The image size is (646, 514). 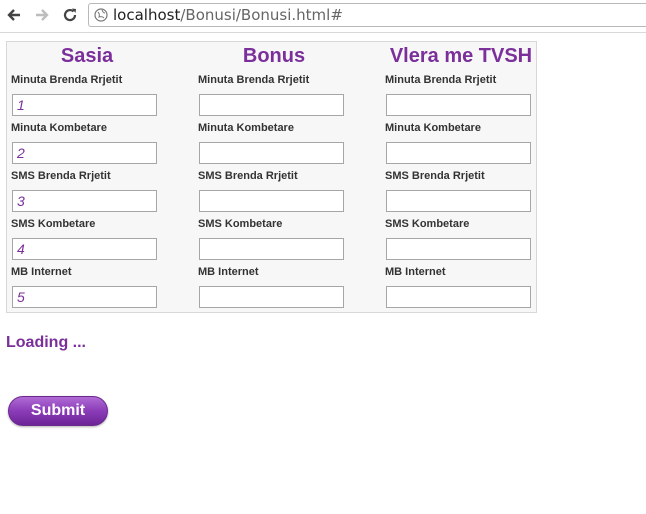 What do you see at coordinates (58, 411) in the screenshot?
I see `submit-button: Submit` at bounding box center [58, 411].